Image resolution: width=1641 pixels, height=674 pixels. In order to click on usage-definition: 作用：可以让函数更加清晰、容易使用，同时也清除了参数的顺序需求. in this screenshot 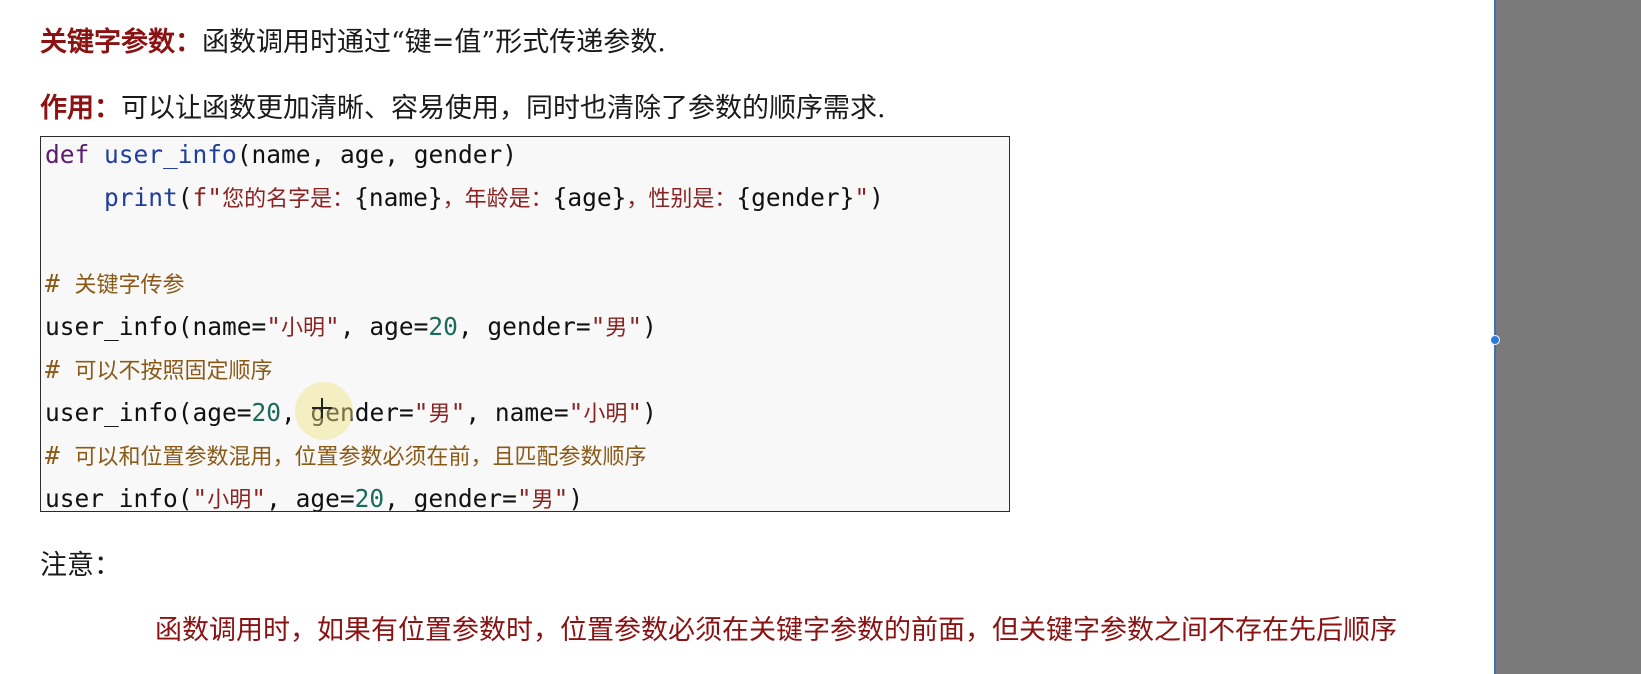, I will do `click(463, 109)`.